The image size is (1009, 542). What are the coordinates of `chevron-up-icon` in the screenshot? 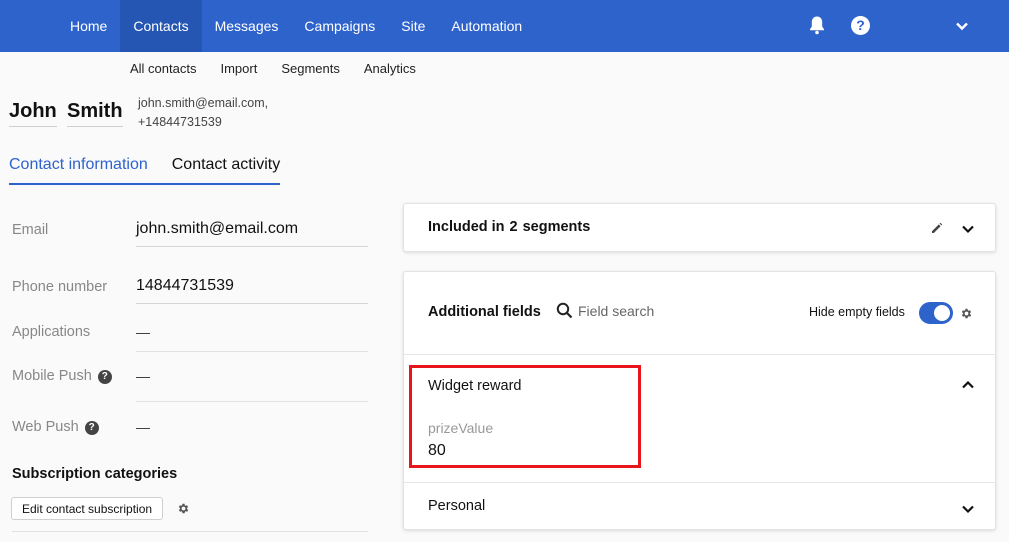 It's located at (968, 385).